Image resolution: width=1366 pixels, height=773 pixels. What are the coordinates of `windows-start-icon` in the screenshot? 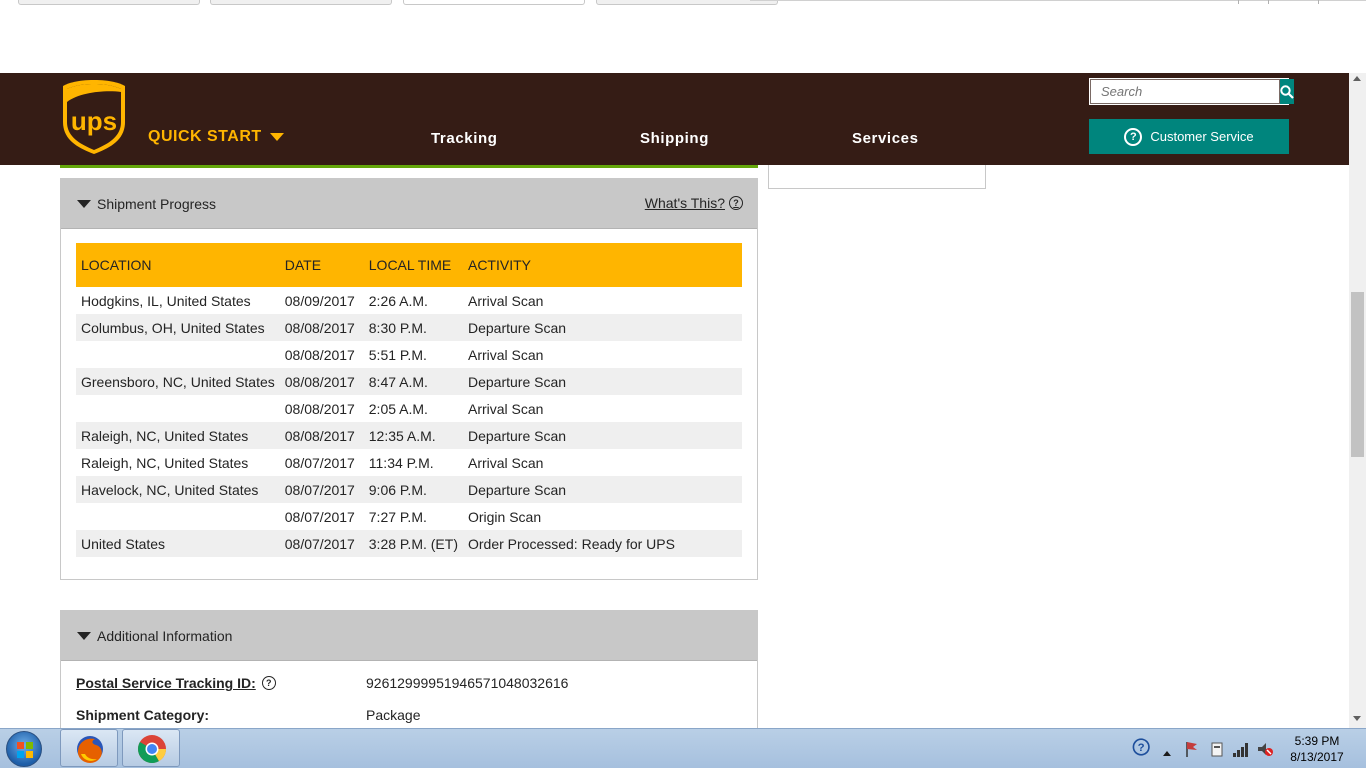 It's located at (24, 749).